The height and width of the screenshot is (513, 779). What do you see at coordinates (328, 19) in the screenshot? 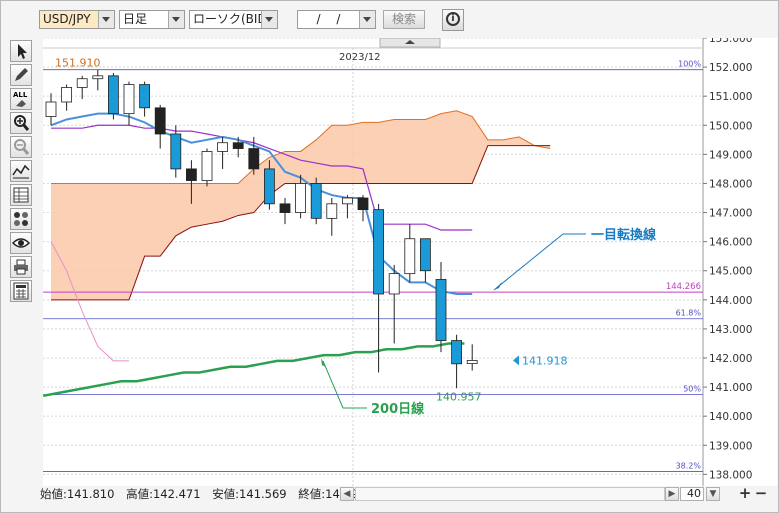
I see `date-value: / /` at bounding box center [328, 19].